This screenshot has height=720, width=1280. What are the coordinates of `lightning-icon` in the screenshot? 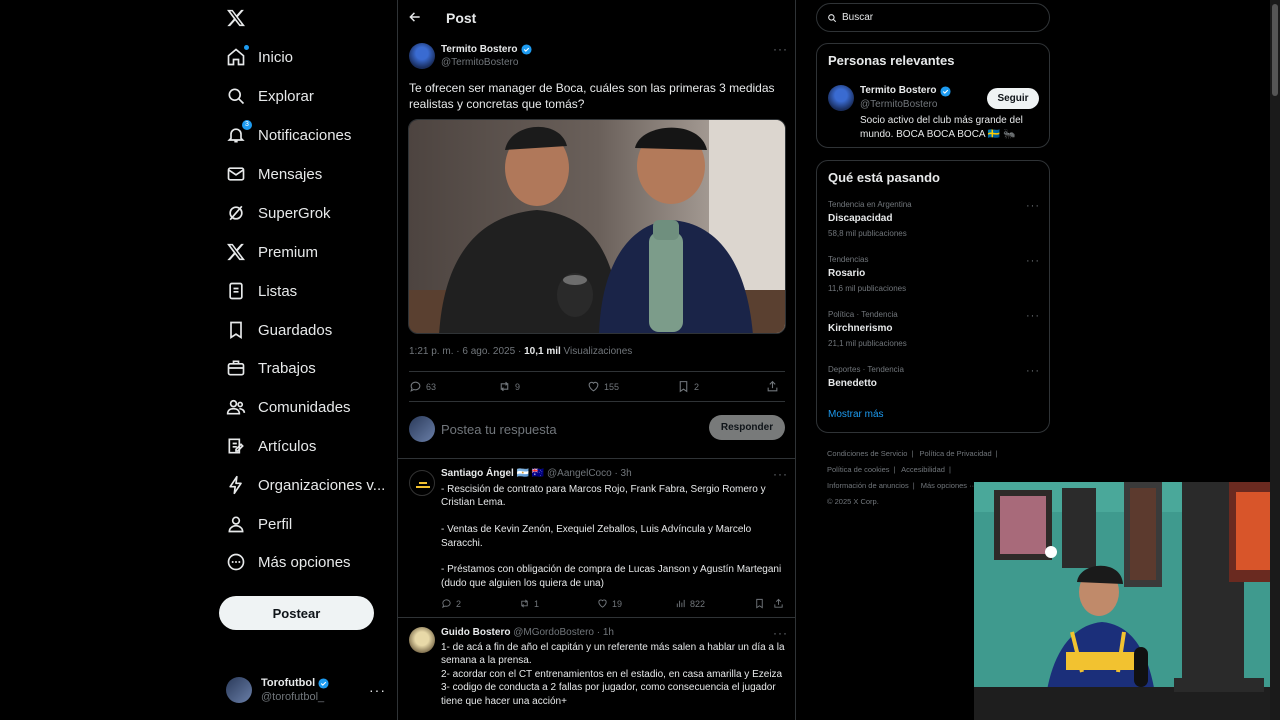 It's located at (236, 485).